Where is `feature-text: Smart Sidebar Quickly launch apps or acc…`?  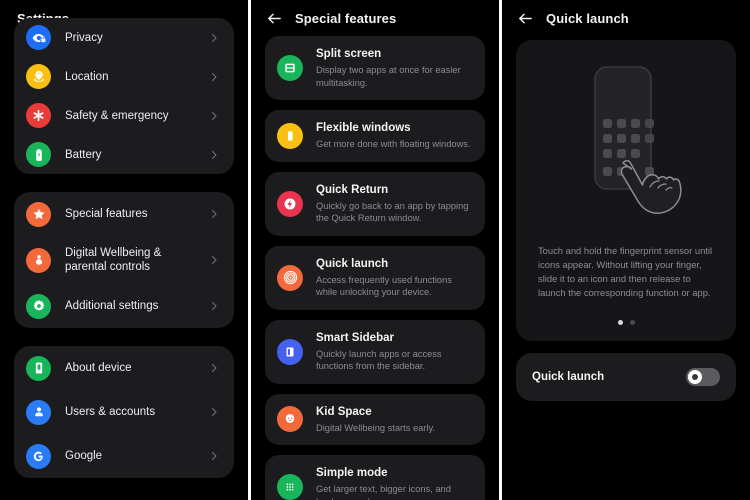 feature-text: Smart Sidebar Quickly launch apps or acc… is located at coordinates (393, 352).